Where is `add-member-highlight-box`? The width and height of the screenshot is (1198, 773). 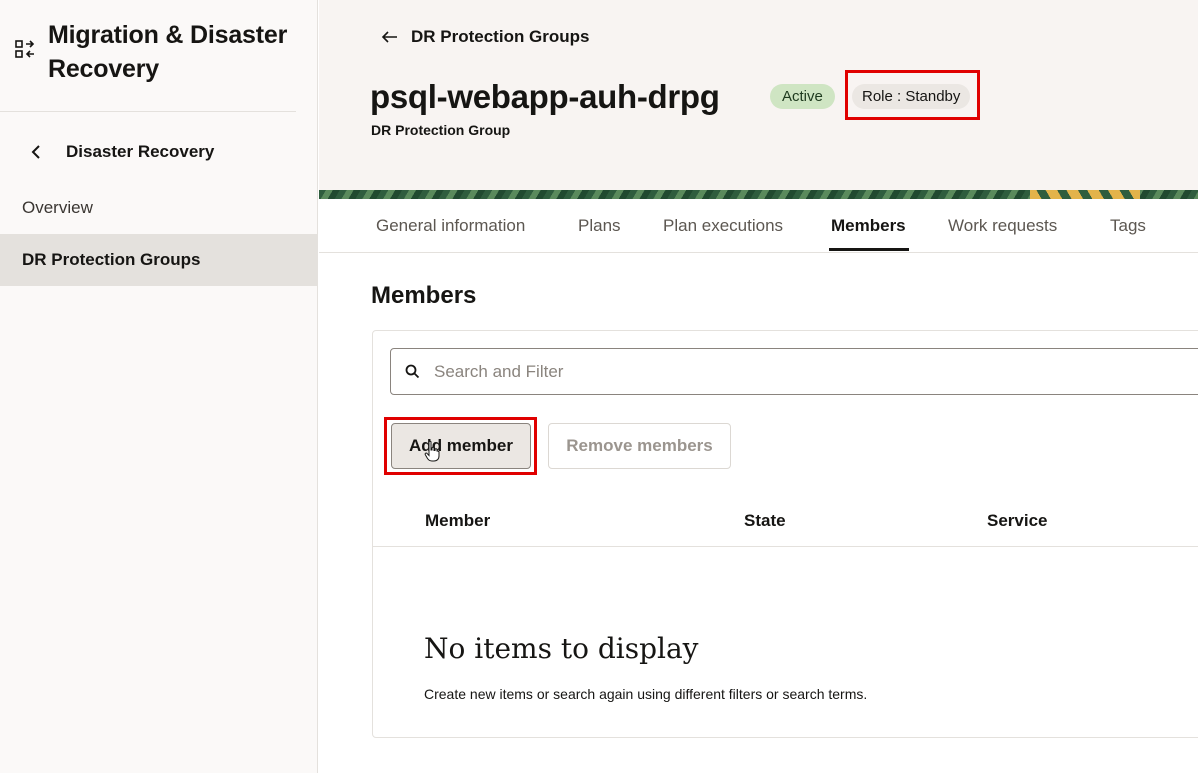
add-member-highlight-box is located at coordinates (460, 446).